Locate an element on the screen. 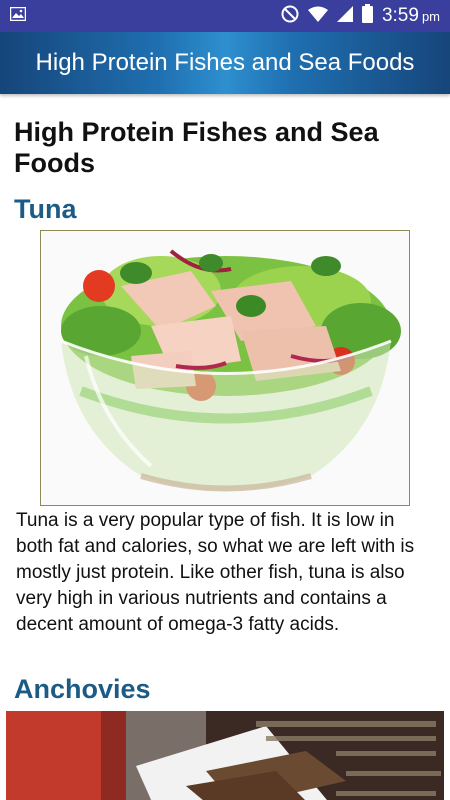  status-left is located at coordinates (18, 16).